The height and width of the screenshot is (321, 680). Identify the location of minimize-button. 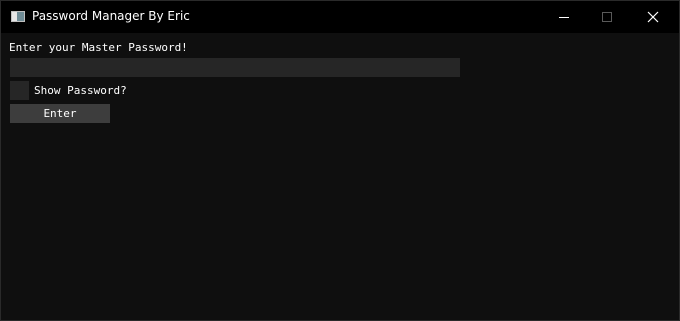
(564, 17).